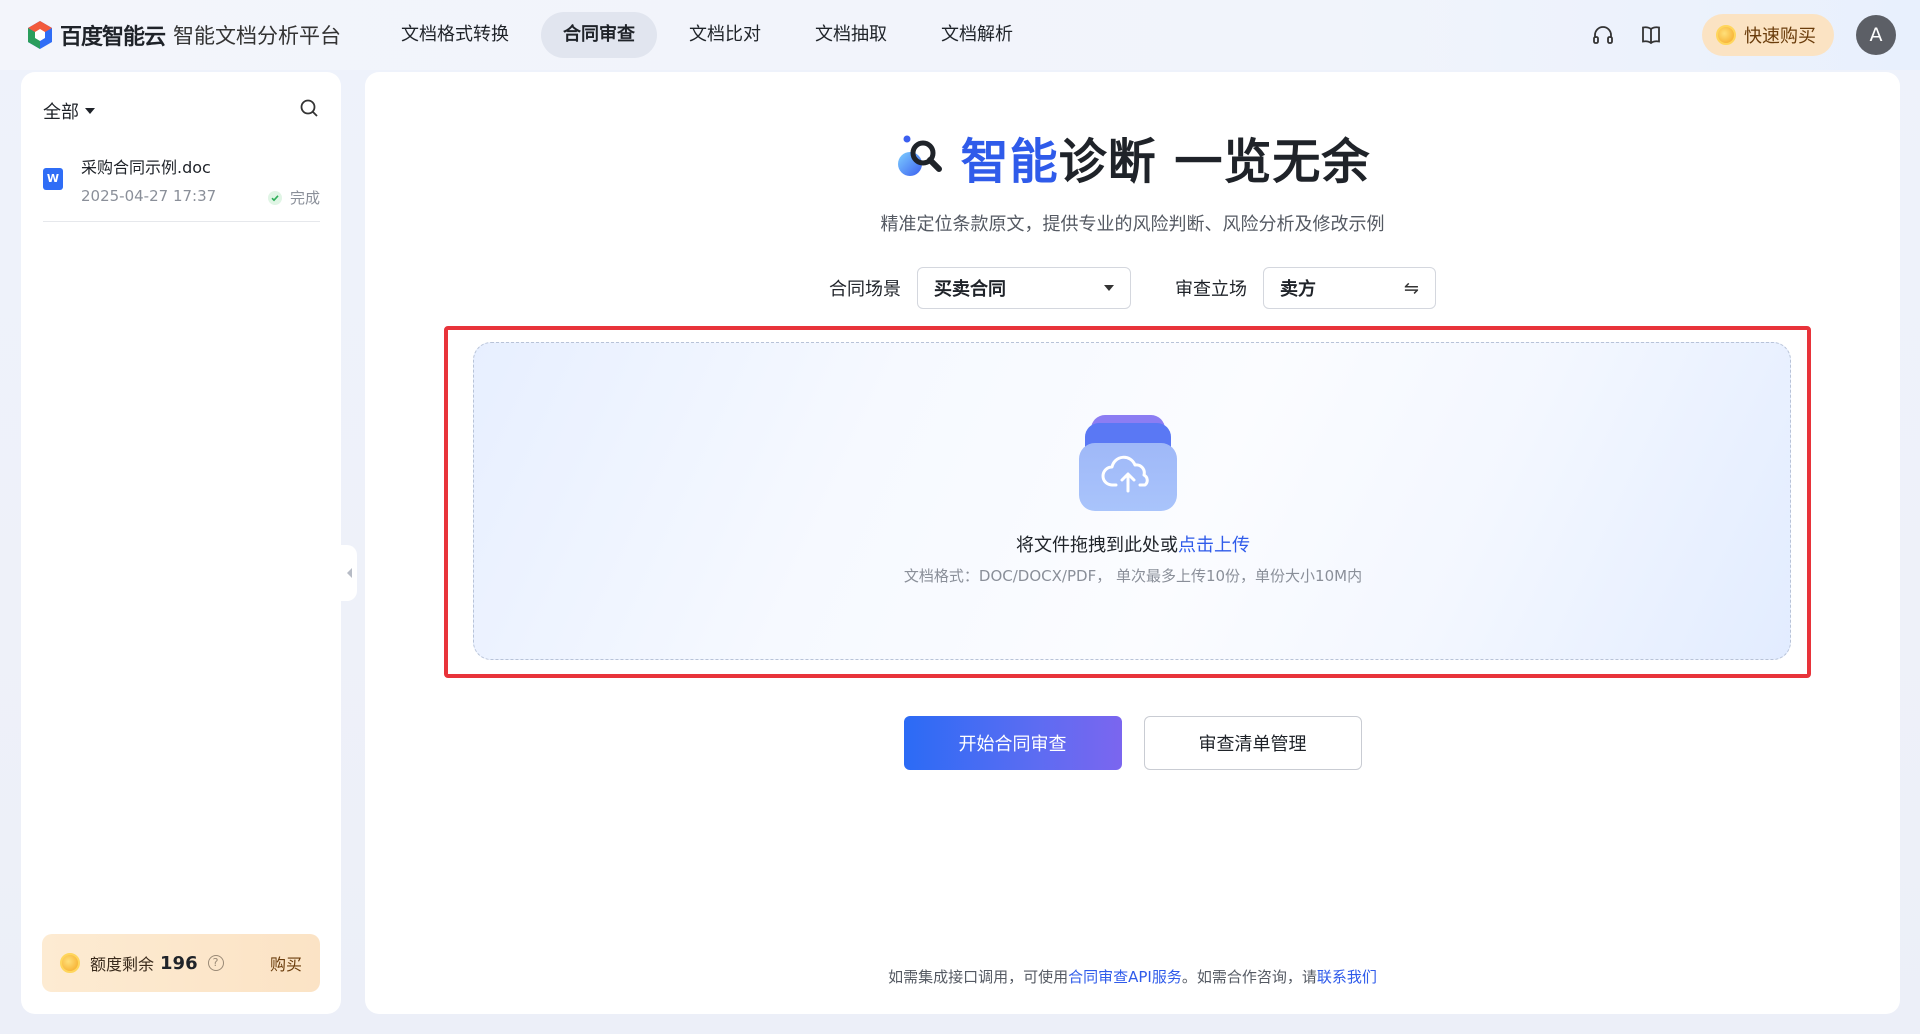 This screenshot has width=1920, height=1034. Describe the element at coordinates (309, 108) in the screenshot. I see `search-icon` at that location.